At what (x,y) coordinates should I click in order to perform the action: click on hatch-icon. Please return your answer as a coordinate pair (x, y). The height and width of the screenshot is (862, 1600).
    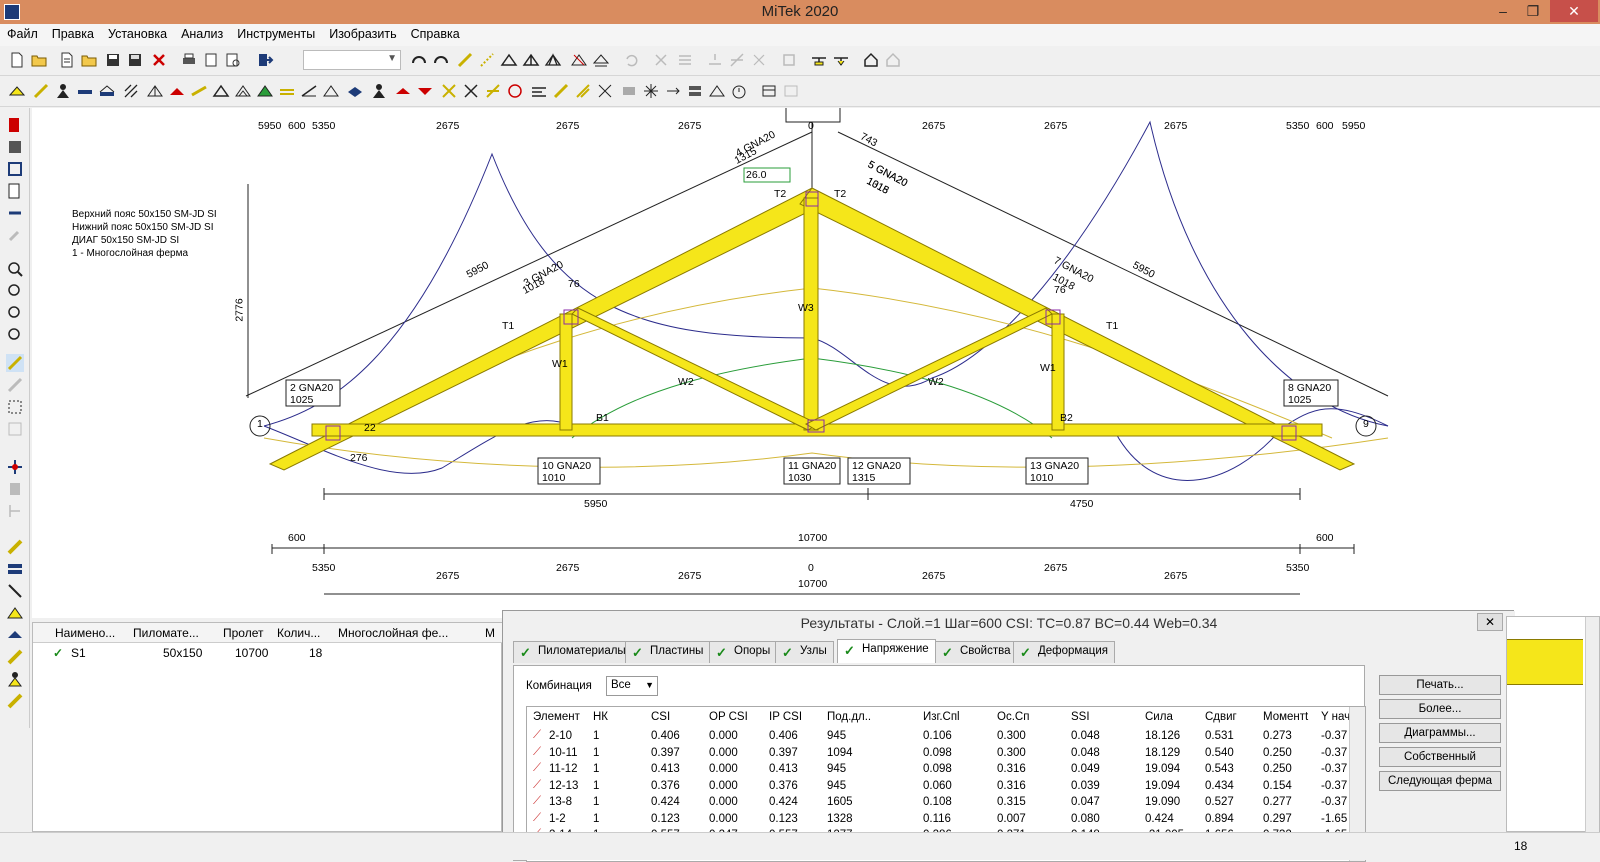
    Looking at the image, I should click on (131, 91).